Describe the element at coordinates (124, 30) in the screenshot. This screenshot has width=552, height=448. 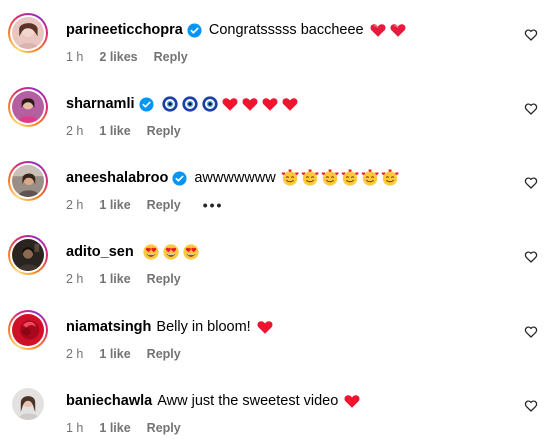
I see `comment-username: parineeticchopra` at that location.